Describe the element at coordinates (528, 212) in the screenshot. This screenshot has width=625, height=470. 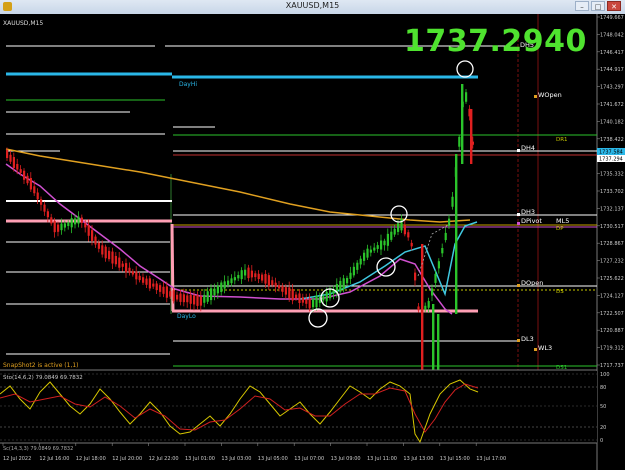
I see `level-label-dh3: DH3` at that location.